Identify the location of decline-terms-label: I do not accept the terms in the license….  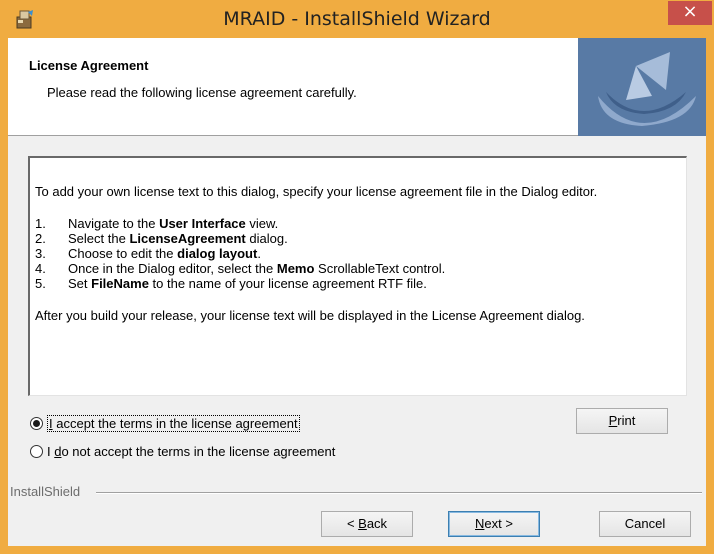
(191, 451).